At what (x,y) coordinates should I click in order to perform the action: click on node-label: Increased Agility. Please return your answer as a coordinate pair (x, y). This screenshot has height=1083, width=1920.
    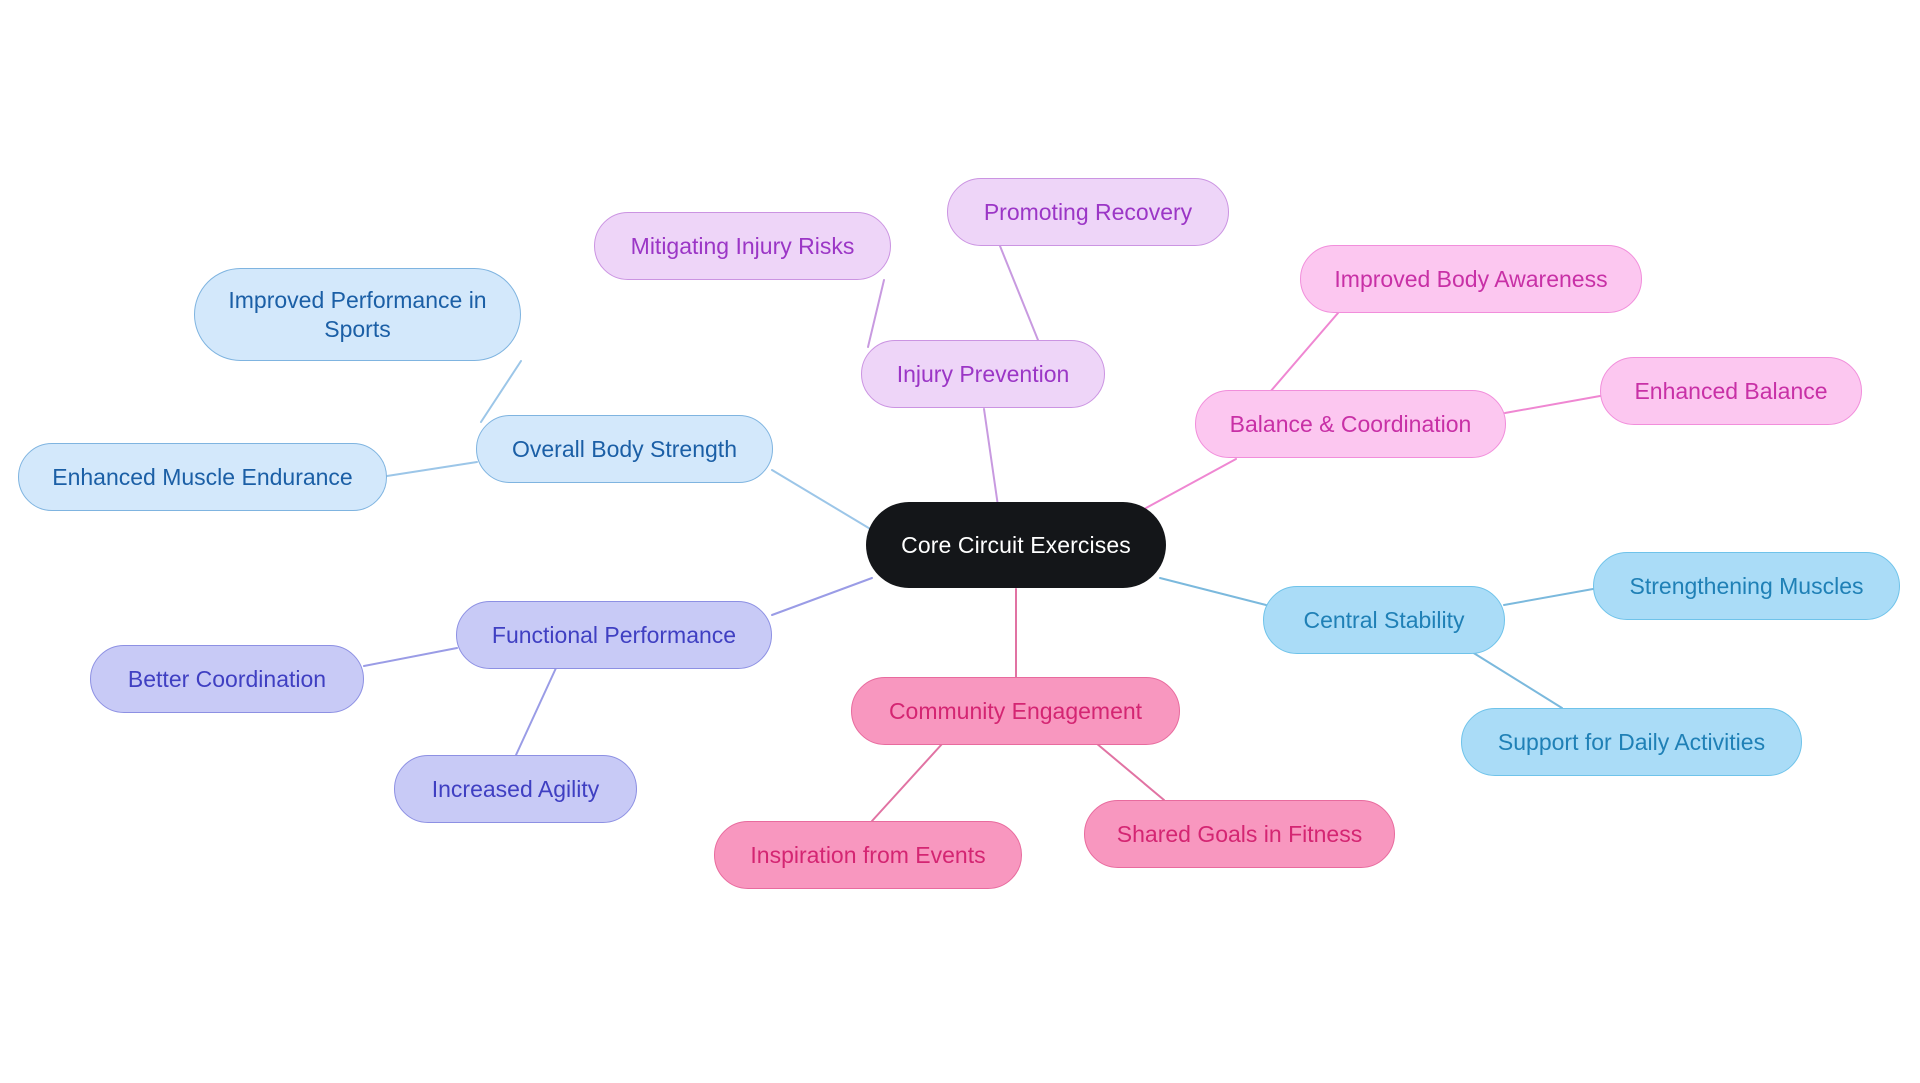
    Looking at the image, I should click on (515, 788).